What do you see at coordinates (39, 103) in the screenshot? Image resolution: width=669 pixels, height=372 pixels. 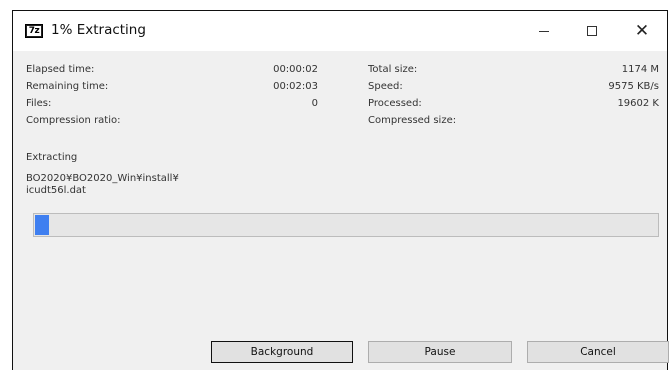 I see `files-label: Files:` at bounding box center [39, 103].